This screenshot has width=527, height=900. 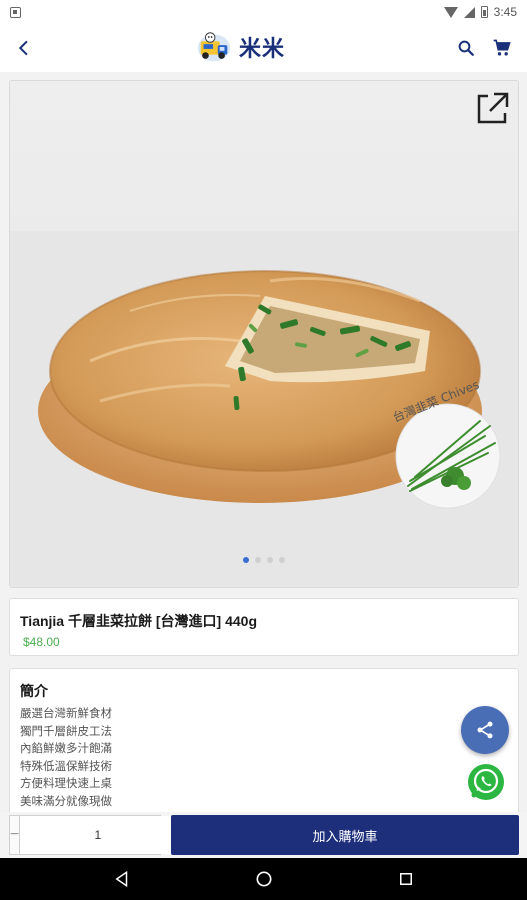 I want to click on whatsapp-icon, so click(x=486, y=782).